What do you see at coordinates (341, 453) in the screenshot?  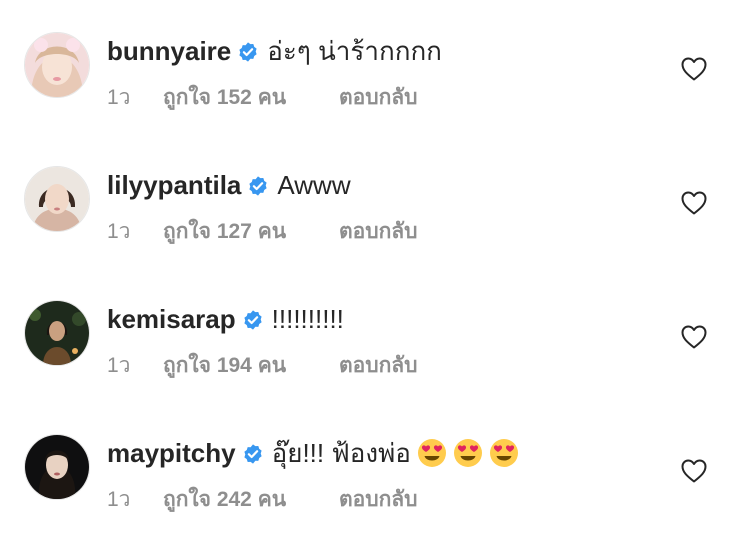 I see `comment-text: อุ๊ย!!! ฟ้องพ่อ` at bounding box center [341, 453].